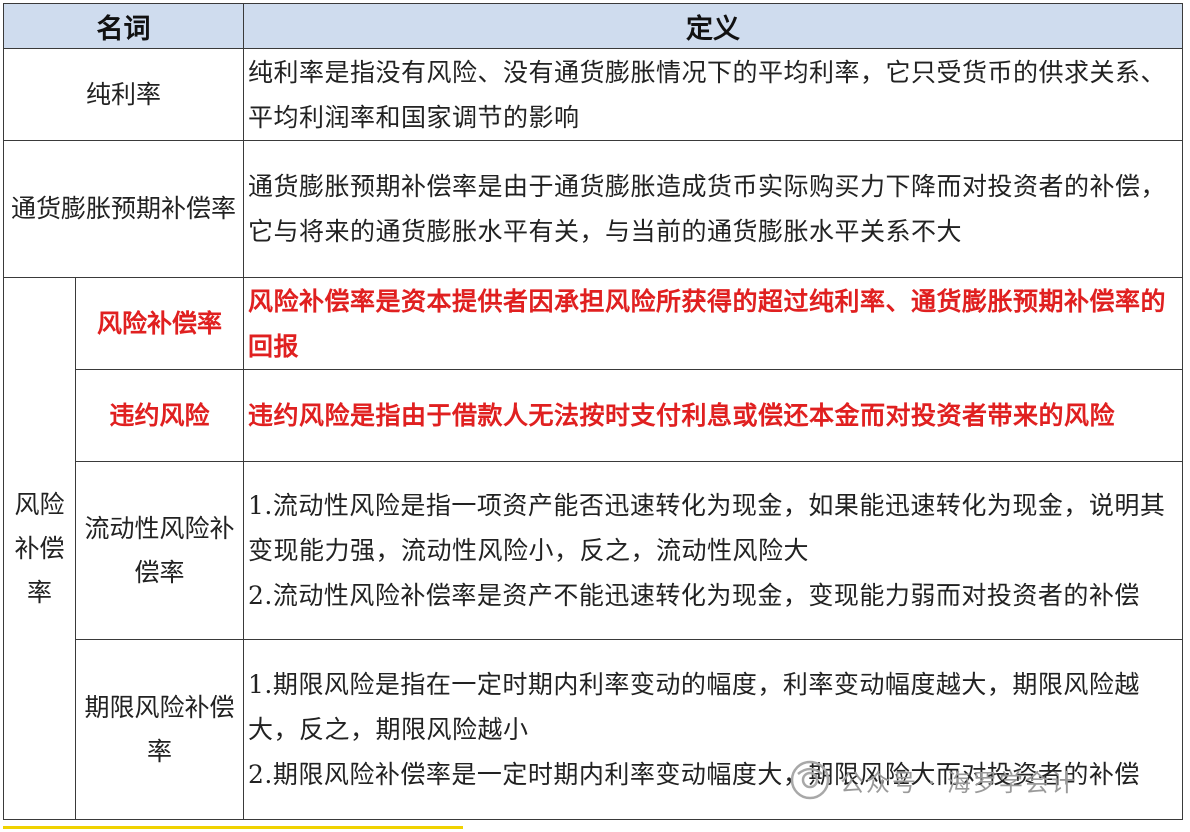 This screenshot has height=832, width=1190. What do you see at coordinates (958, 782) in the screenshot?
I see `watermark-text: 公众号 · 海罗学会计` at bounding box center [958, 782].